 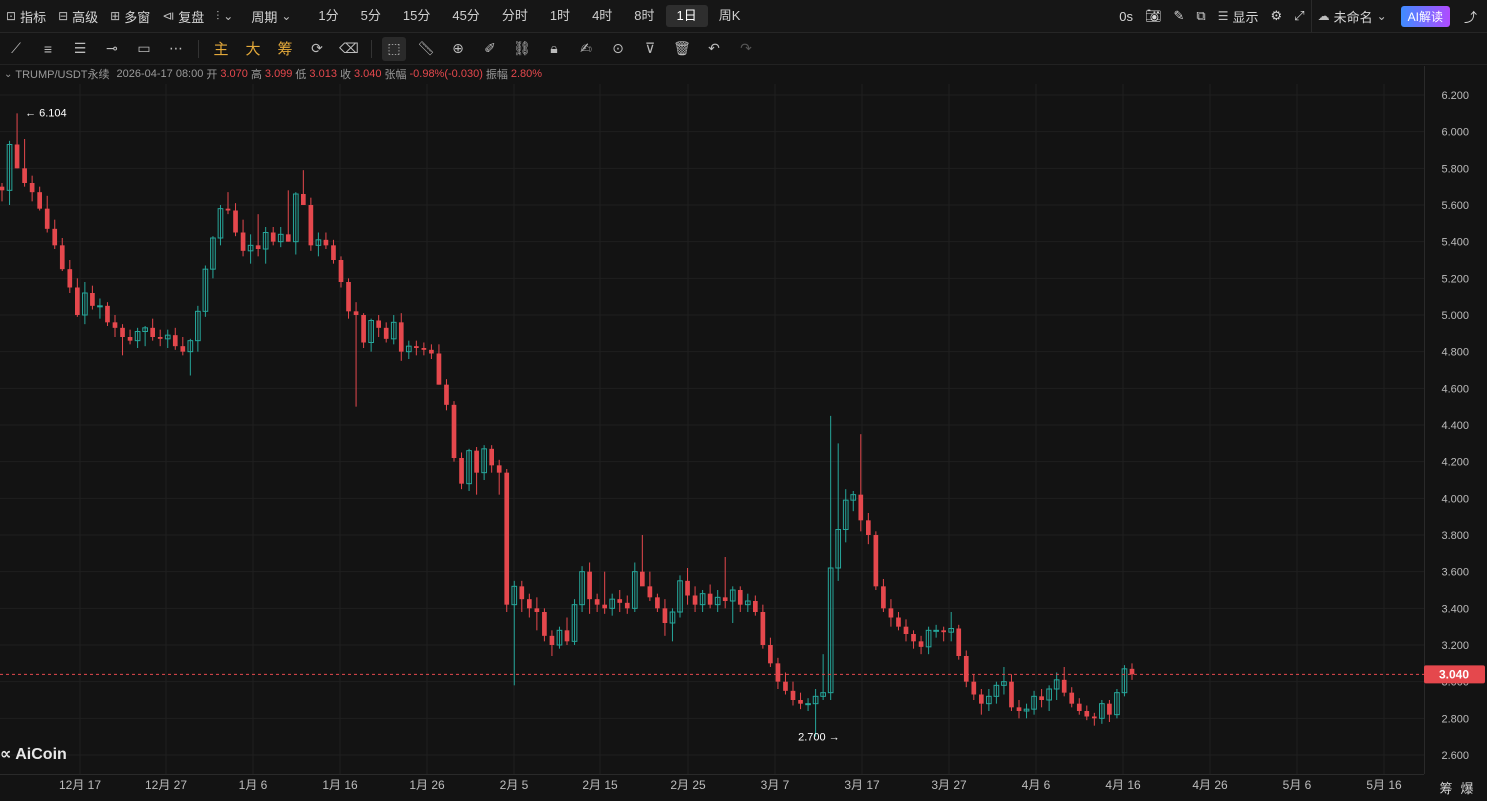 What do you see at coordinates (317, 48) in the screenshot?
I see `sync-icon: ⟳` at bounding box center [317, 48].